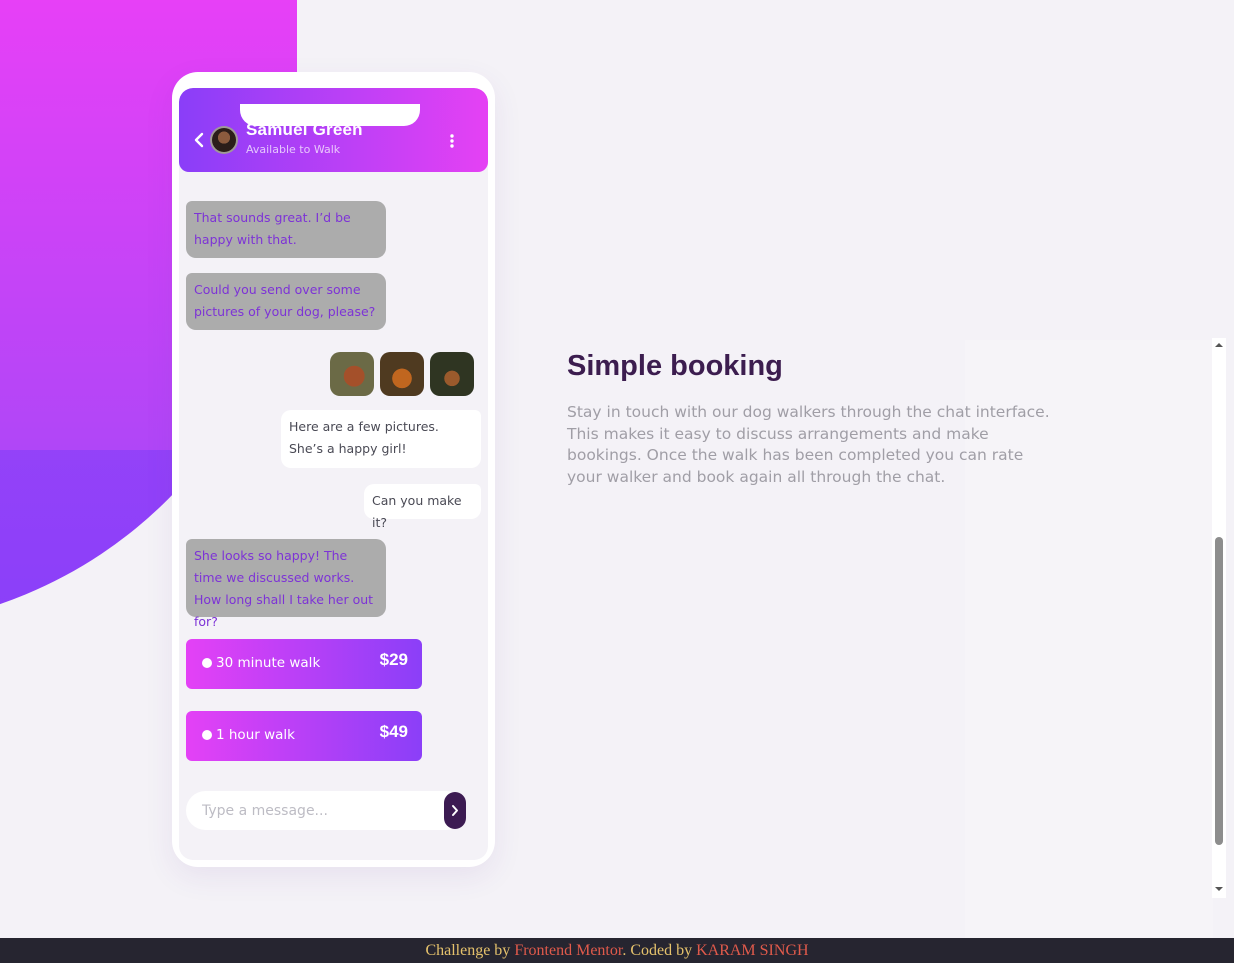 This screenshot has height=963, width=1234. Describe the element at coordinates (293, 149) in the screenshot. I see `contact-status: Available to Walk` at that location.